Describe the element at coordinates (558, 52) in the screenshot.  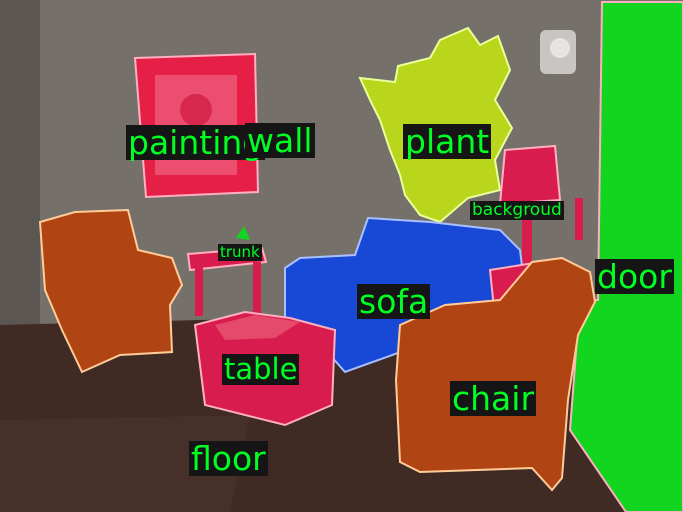
I see `wall-lamp-fixture` at that location.